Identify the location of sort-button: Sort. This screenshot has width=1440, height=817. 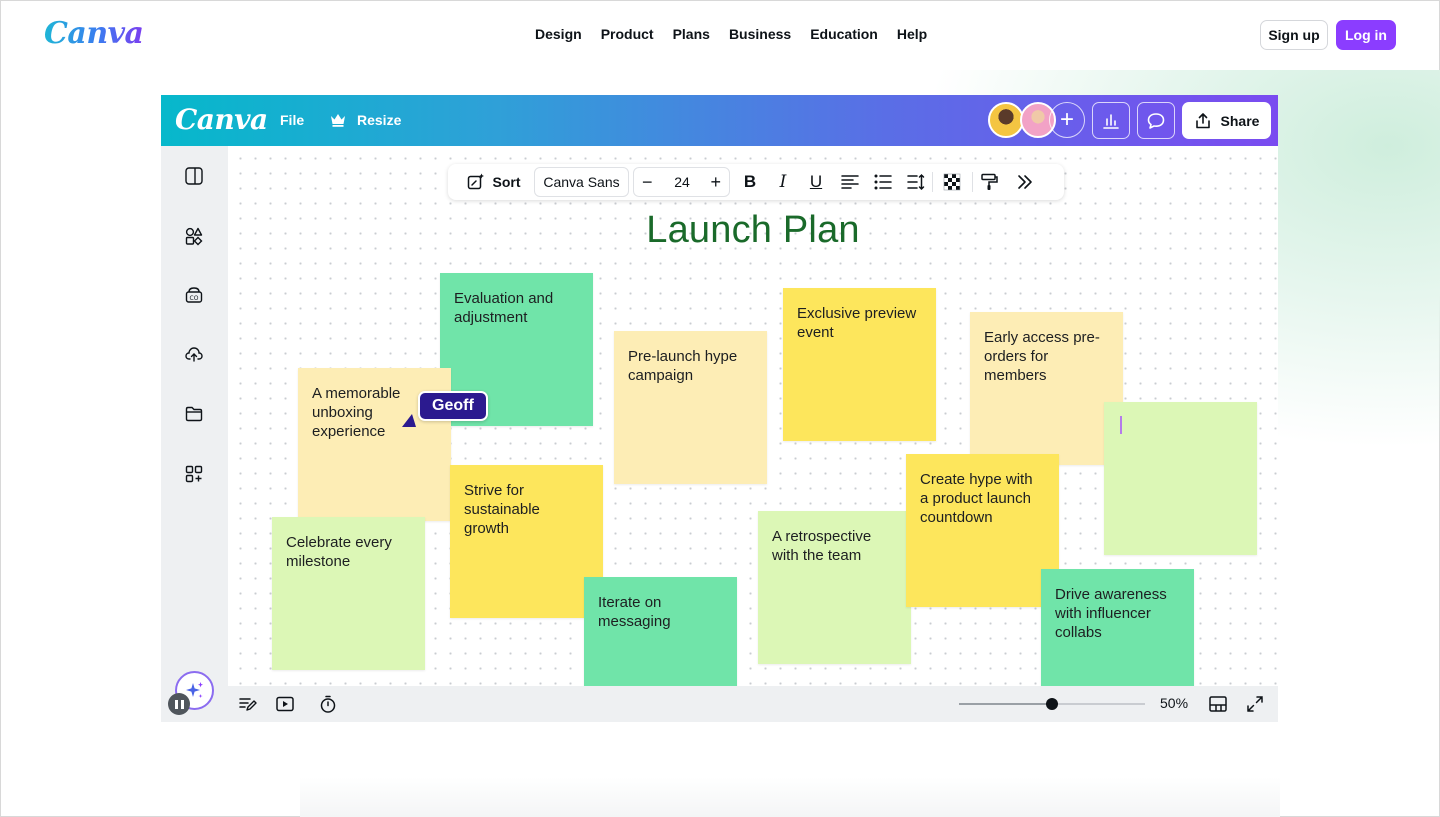
(493, 182).